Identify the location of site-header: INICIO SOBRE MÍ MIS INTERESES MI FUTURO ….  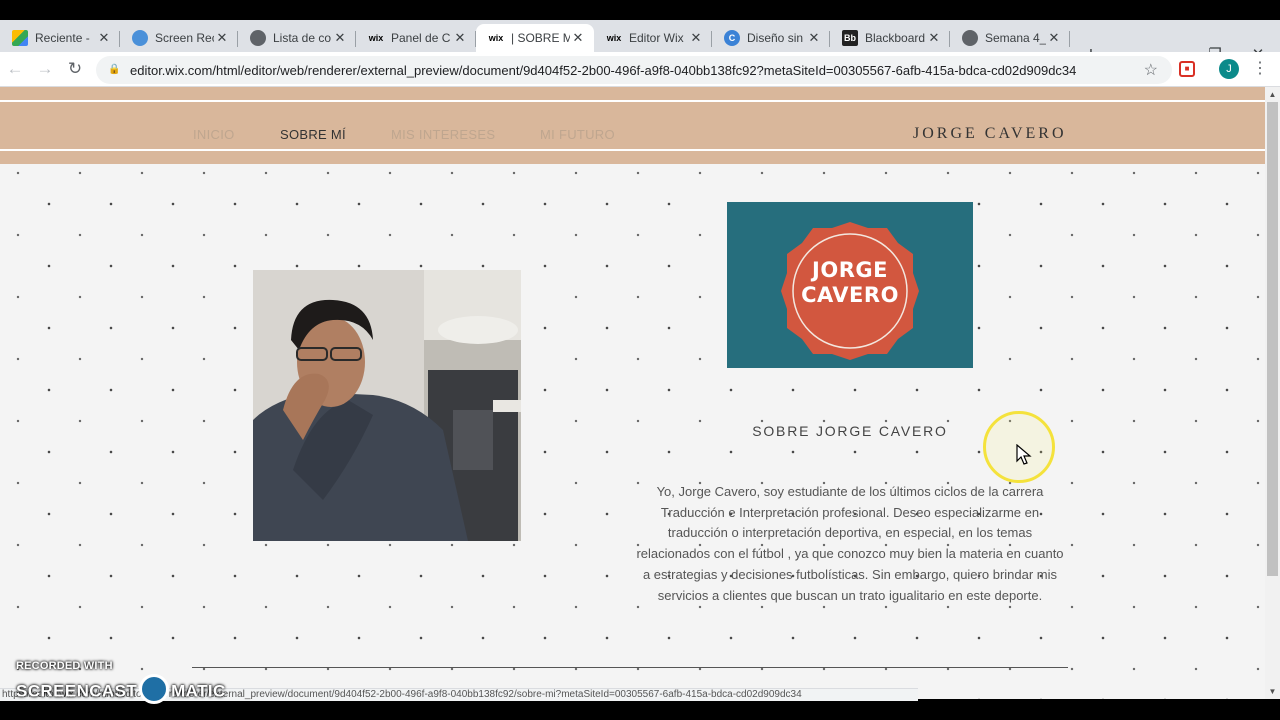
(632, 125).